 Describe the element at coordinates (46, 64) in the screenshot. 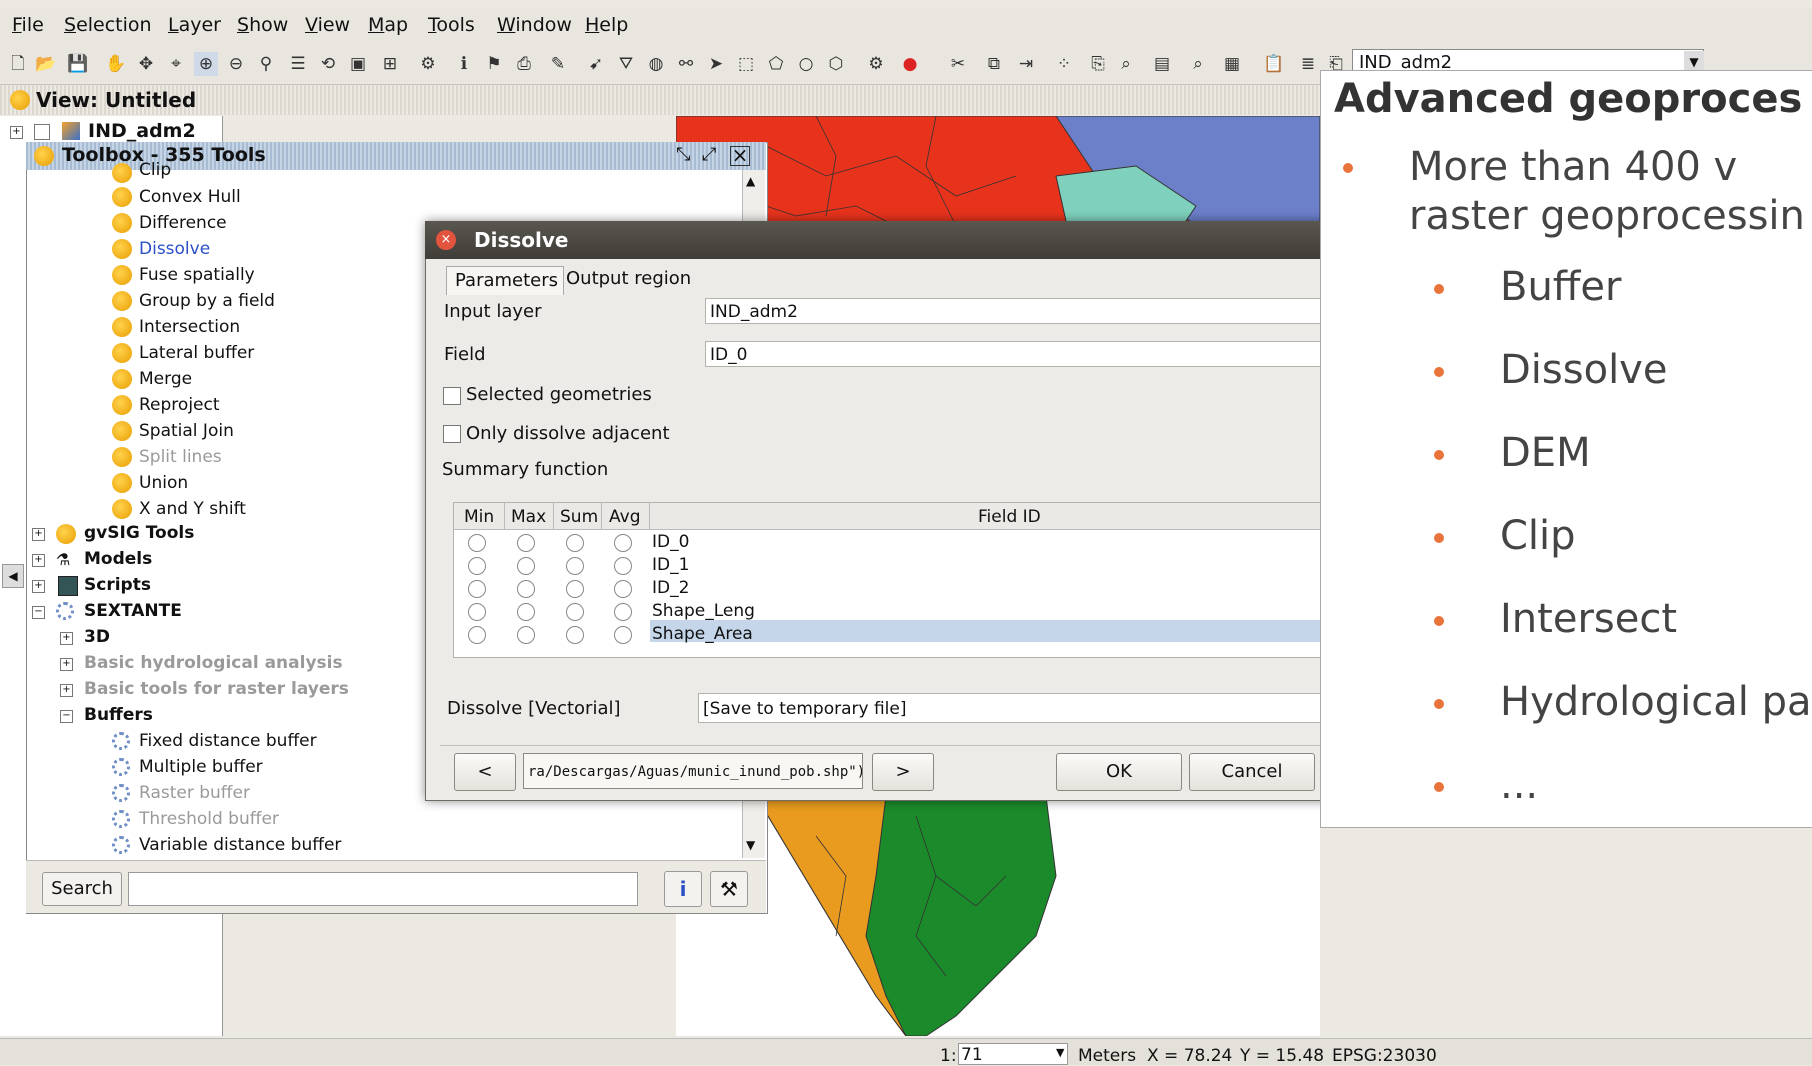

I see `open-icon: 📂` at that location.